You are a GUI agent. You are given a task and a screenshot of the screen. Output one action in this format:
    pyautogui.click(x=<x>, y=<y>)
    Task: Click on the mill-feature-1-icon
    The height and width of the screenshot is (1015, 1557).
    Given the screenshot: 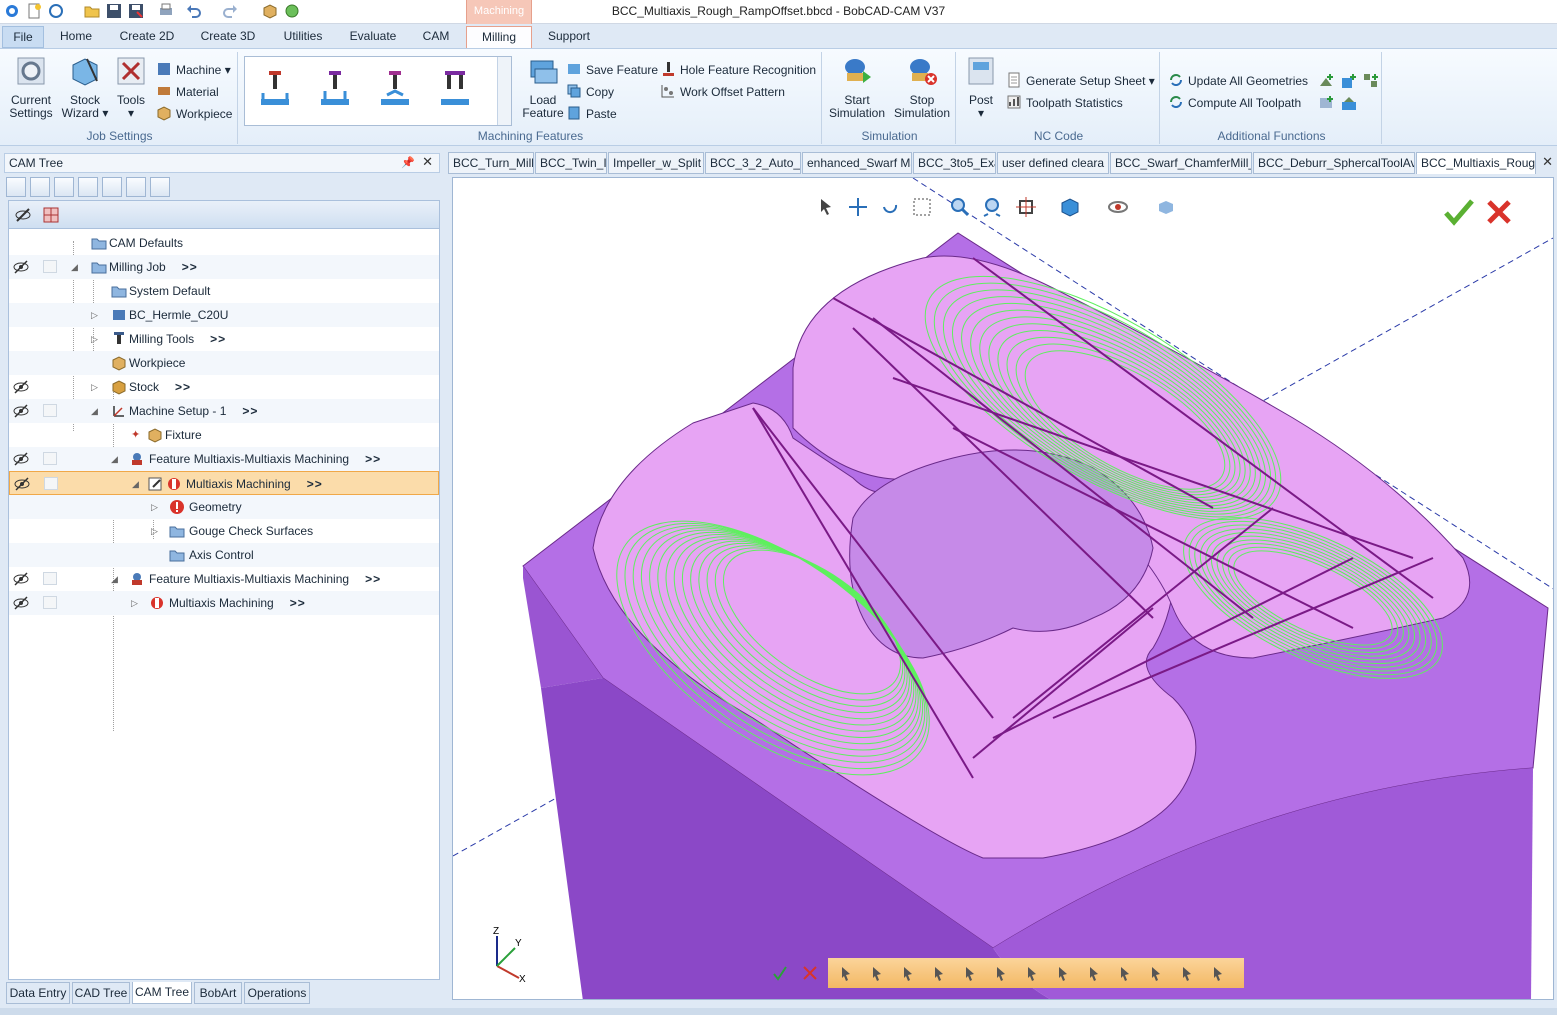 What is the action you would take?
    pyautogui.click(x=275, y=89)
    